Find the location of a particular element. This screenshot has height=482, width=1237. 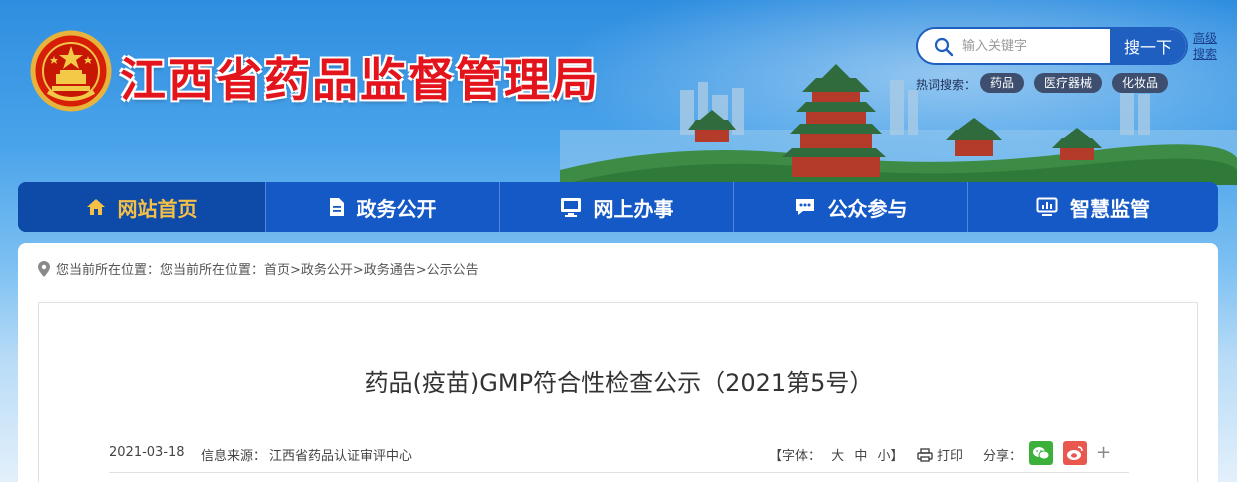

share-more-button: + is located at coordinates (1103, 452).